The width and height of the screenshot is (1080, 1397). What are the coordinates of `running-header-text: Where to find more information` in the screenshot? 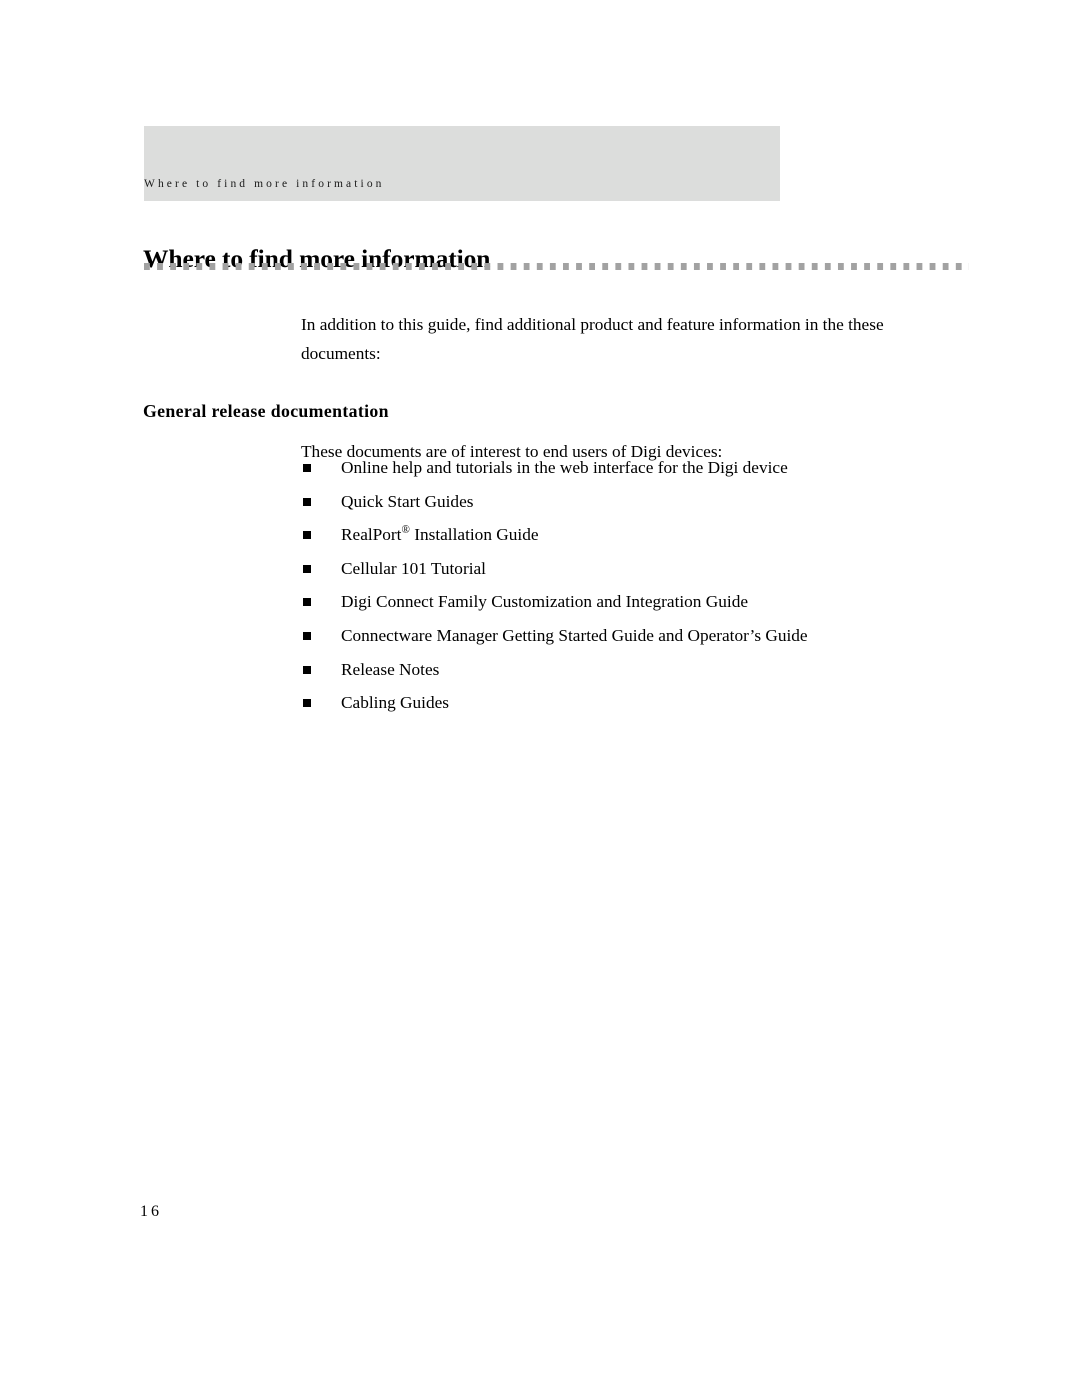 It's located at (264, 184).